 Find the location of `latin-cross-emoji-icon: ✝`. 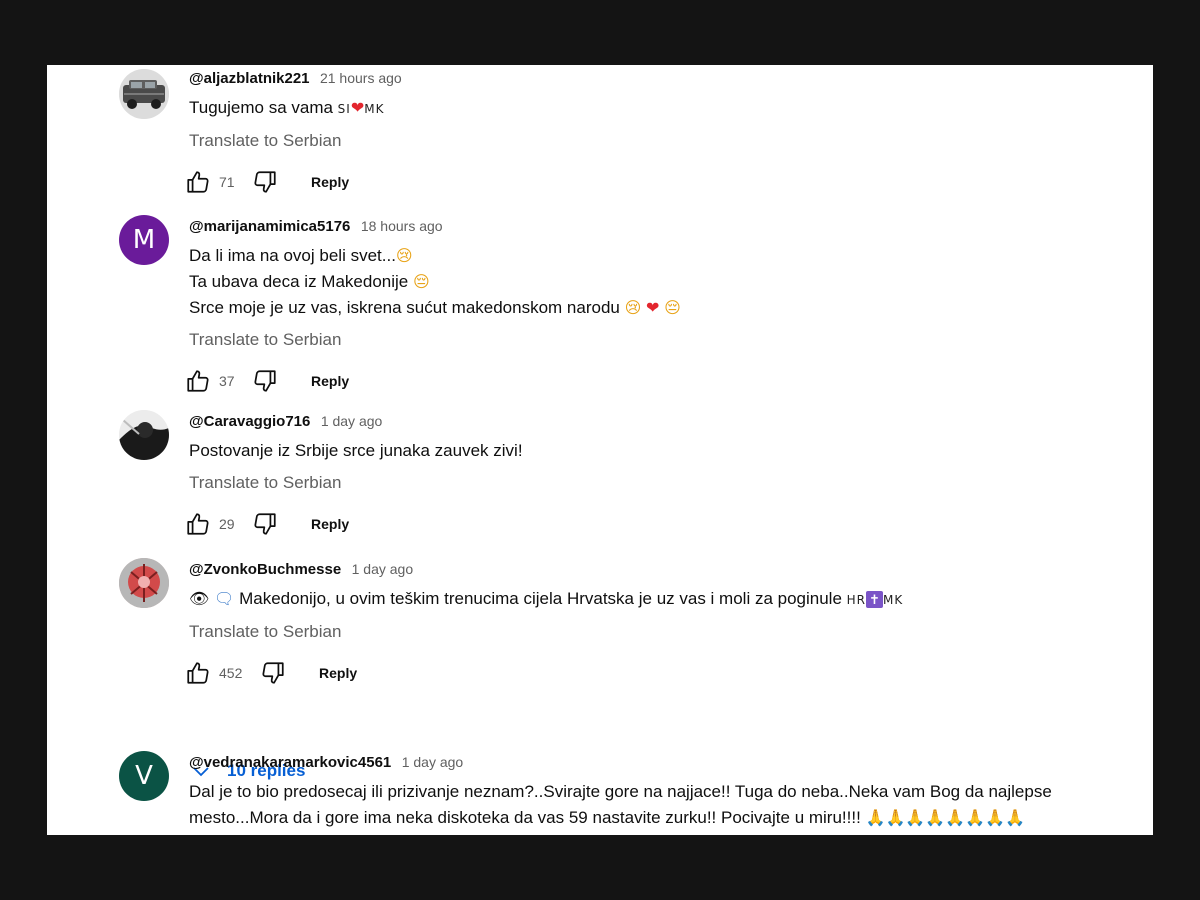

latin-cross-emoji-icon: ✝ is located at coordinates (875, 600).